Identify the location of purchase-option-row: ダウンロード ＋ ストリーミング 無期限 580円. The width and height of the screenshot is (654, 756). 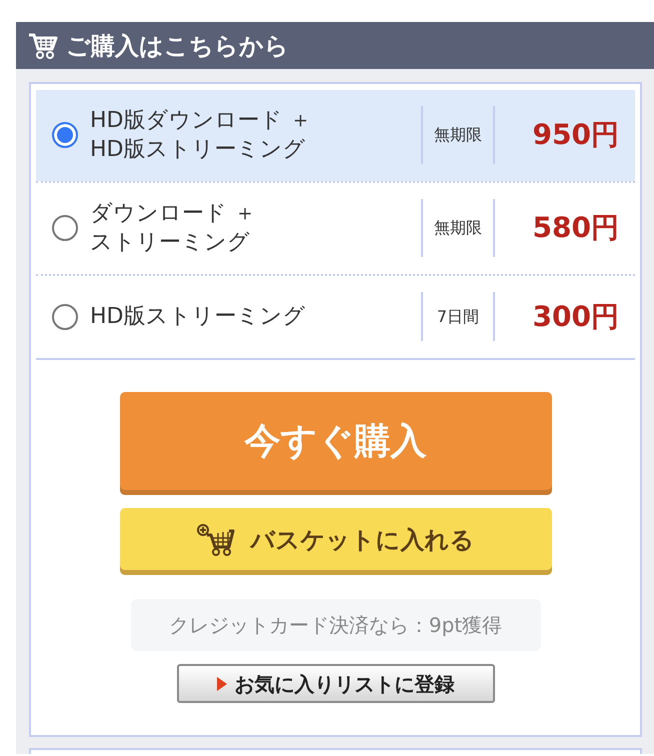
(335, 227).